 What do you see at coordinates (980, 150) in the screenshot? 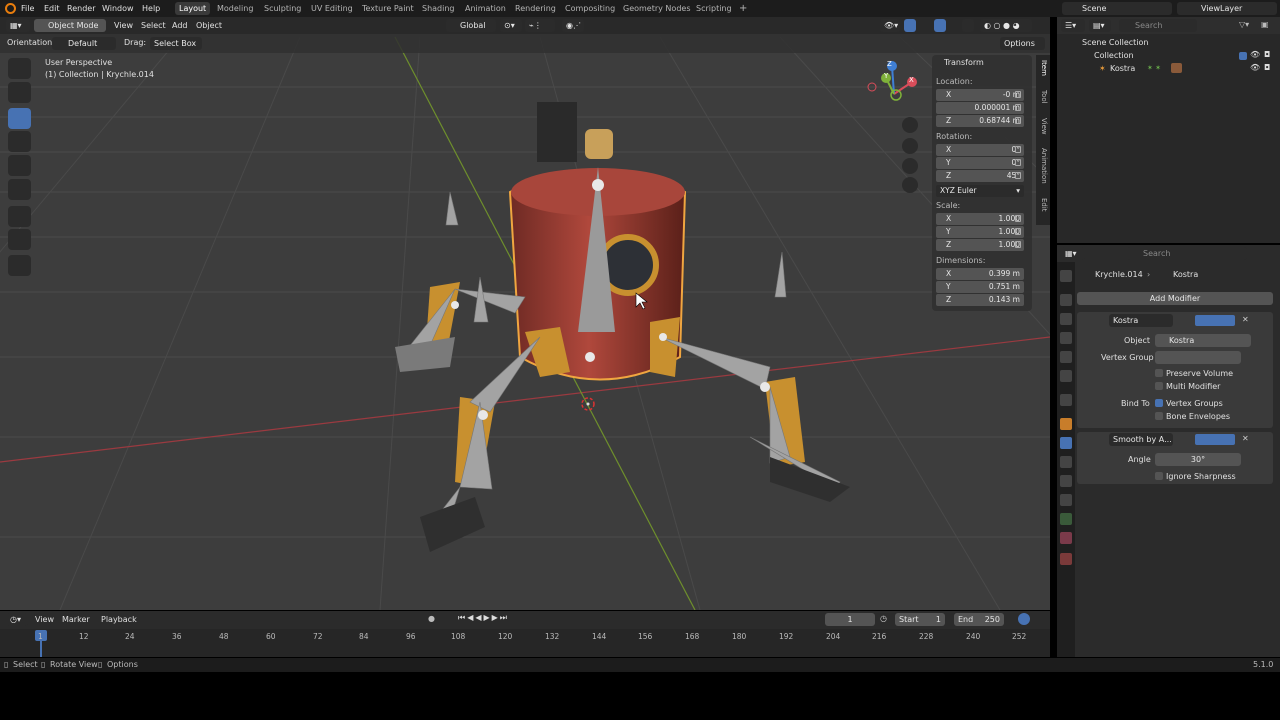
I see `rotation-x-field: X 0°` at bounding box center [980, 150].